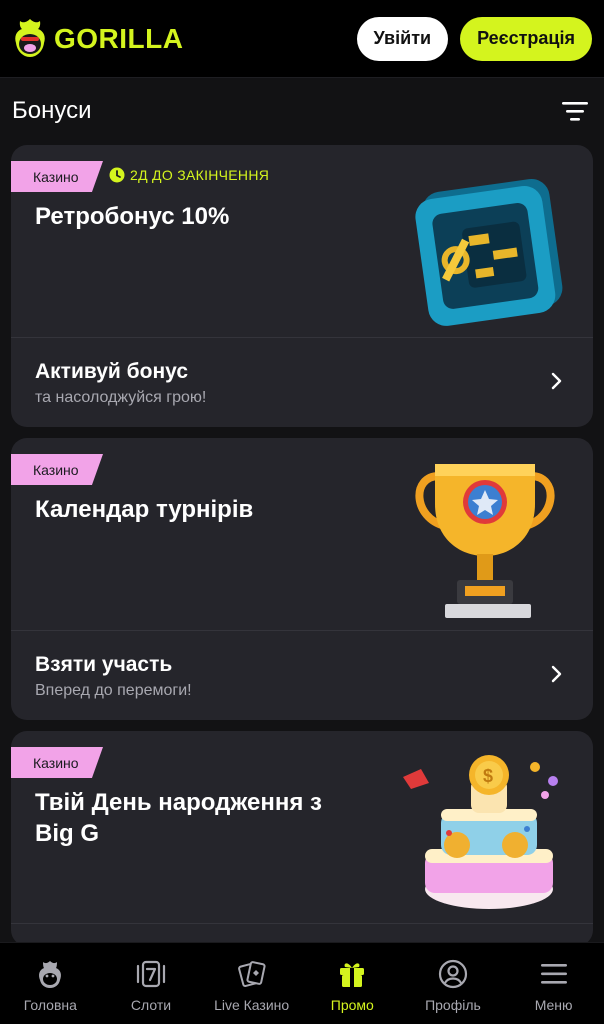 Image resolution: width=604 pixels, height=1024 pixels. What do you see at coordinates (50, 1005) in the screenshot?
I see `nav-label: Головна` at bounding box center [50, 1005].